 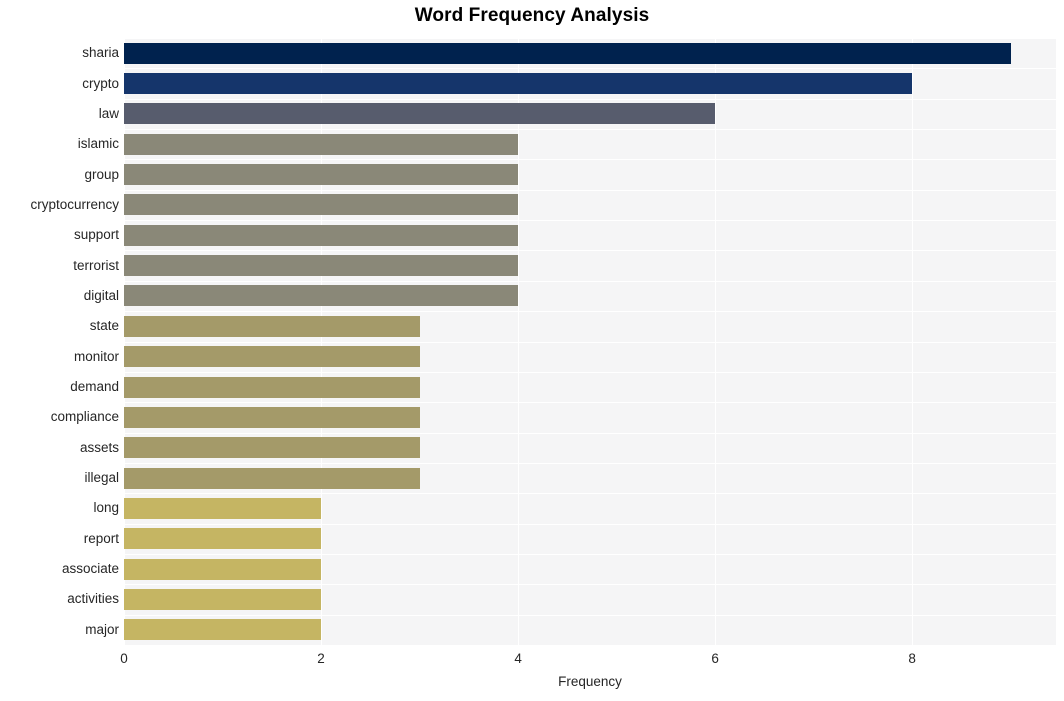 What do you see at coordinates (96, 356) in the screenshot?
I see `y-axis-tick-label: monitor` at bounding box center [96, 356].